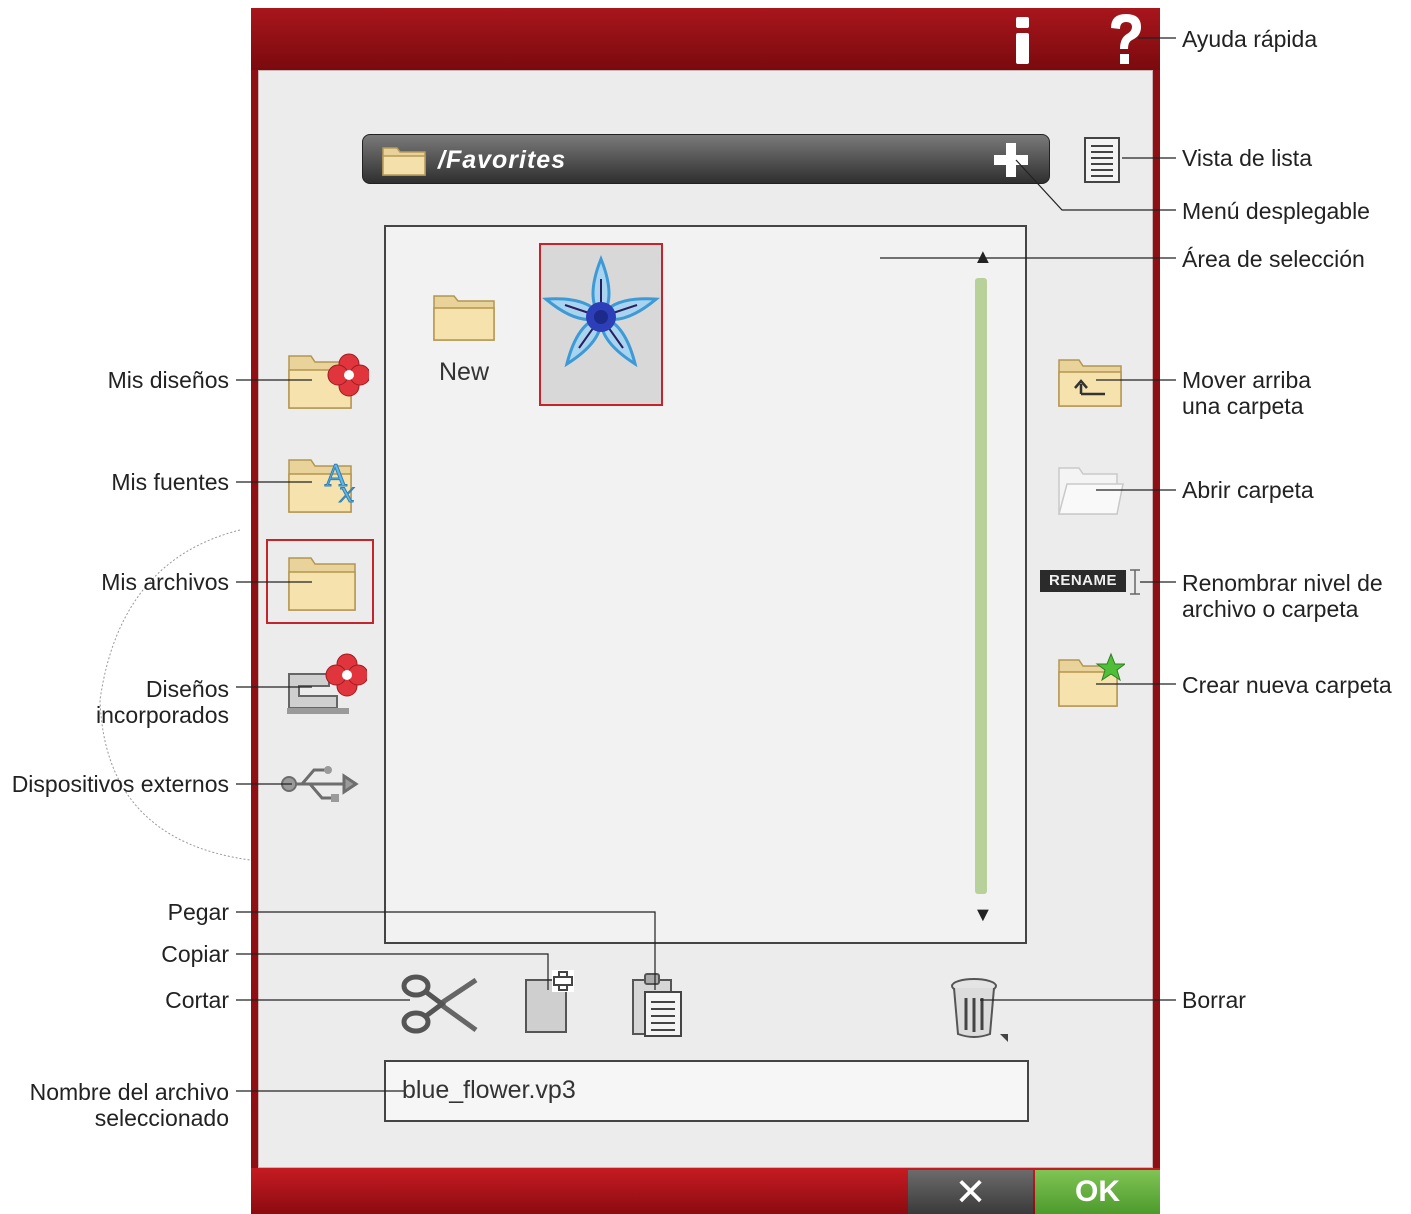 The image size is (1411, 1214). I want to click on callout-cut: Cortar, so click(197, 1000).